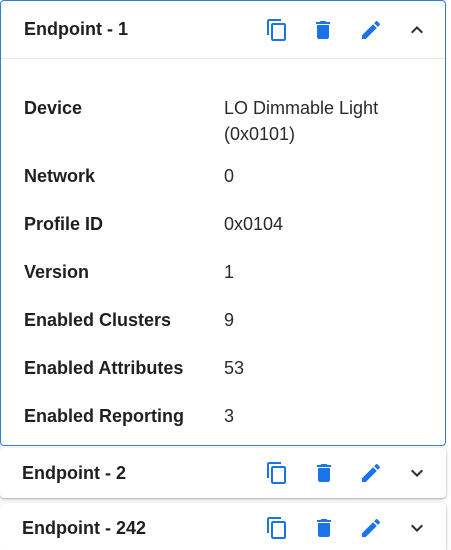  I want to click on detail-value: 3, so click(229, 416).